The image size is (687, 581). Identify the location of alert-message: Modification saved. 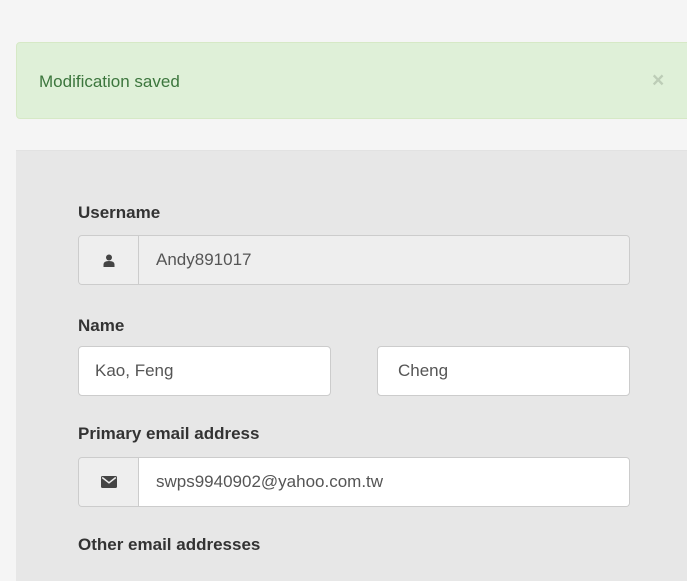
(109, 81).